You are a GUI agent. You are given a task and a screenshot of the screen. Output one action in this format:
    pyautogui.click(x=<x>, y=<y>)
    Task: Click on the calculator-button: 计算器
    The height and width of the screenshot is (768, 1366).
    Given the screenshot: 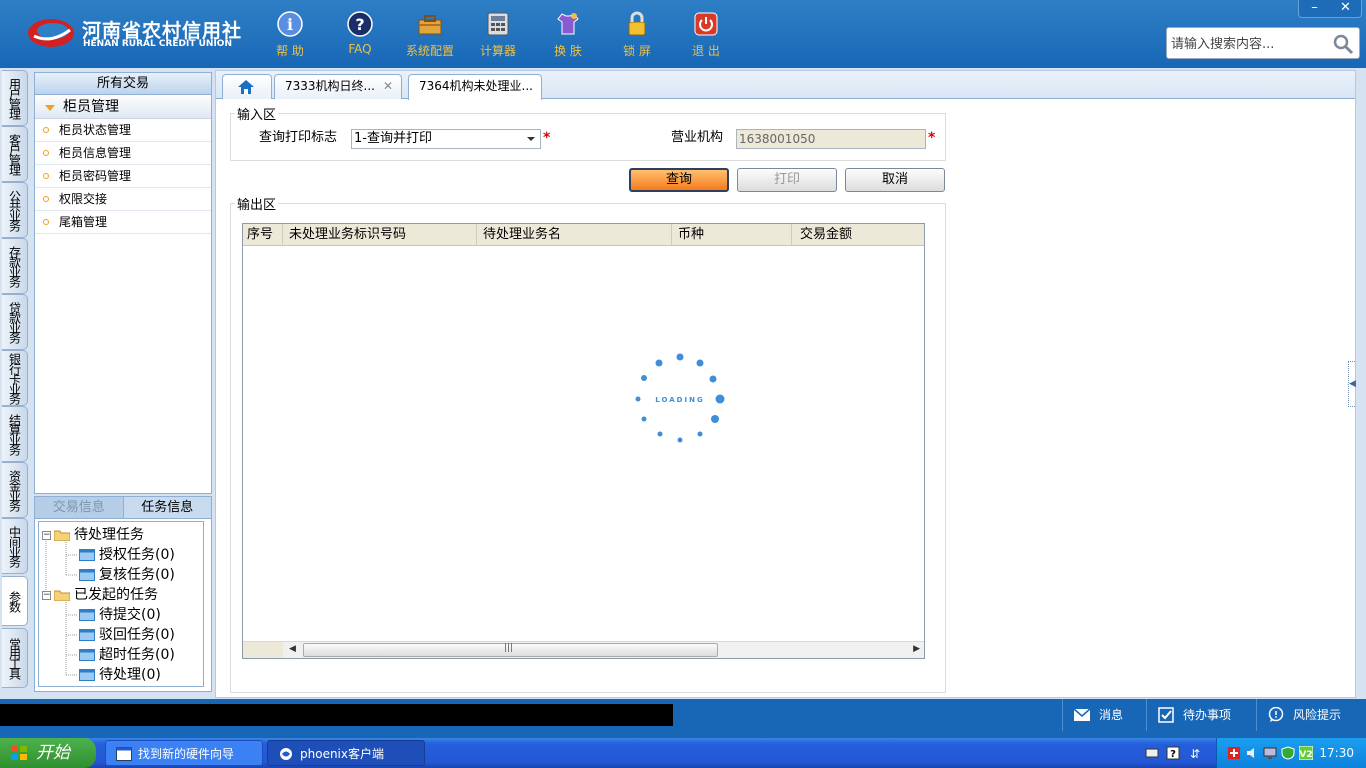 What is the action you would take?
    pyautogui.click(x=498, y=34)
    